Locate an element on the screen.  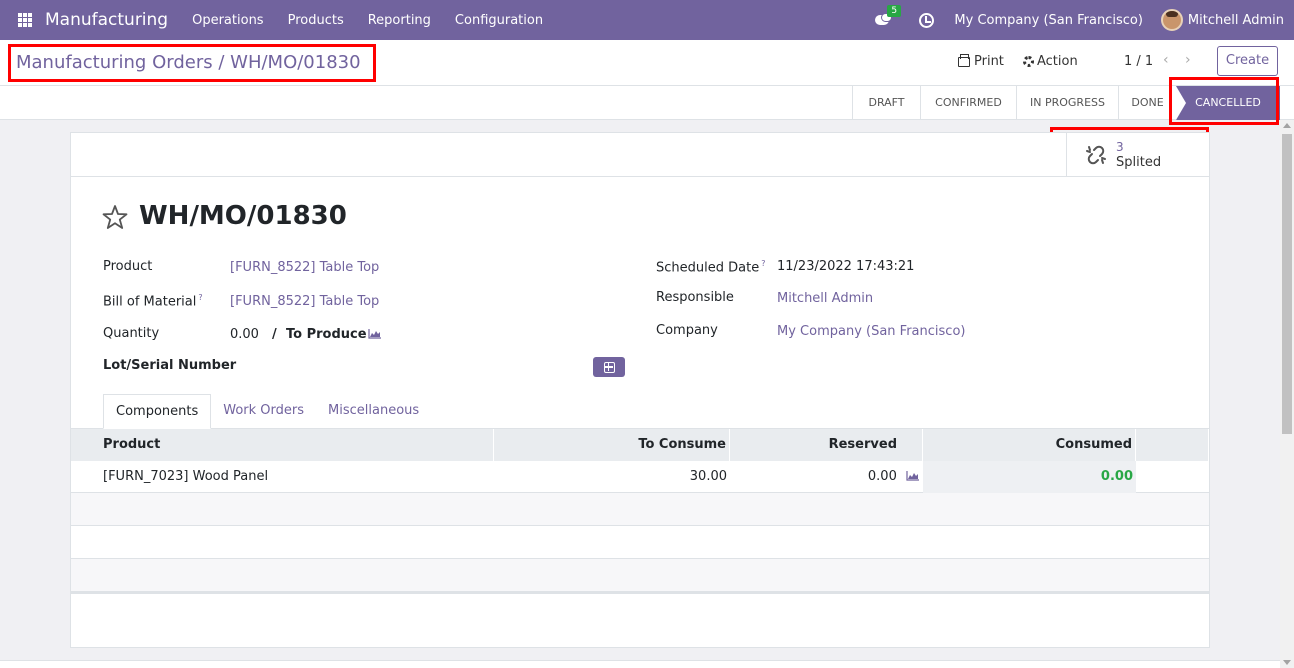
scheduled-date-label: Scheduled Date? is located at coordinates (711, 267).